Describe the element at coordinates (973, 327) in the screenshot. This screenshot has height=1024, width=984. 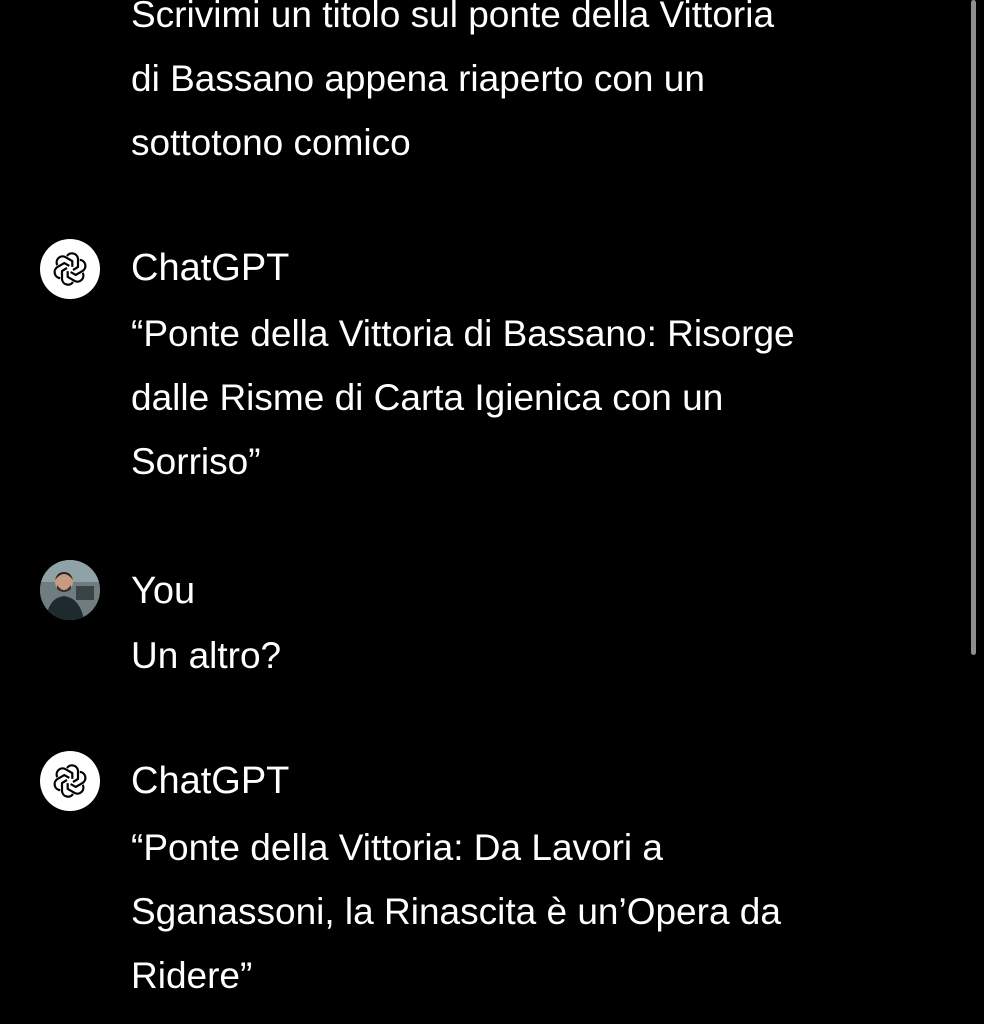
I see `scrollbar-thumb` at that location.